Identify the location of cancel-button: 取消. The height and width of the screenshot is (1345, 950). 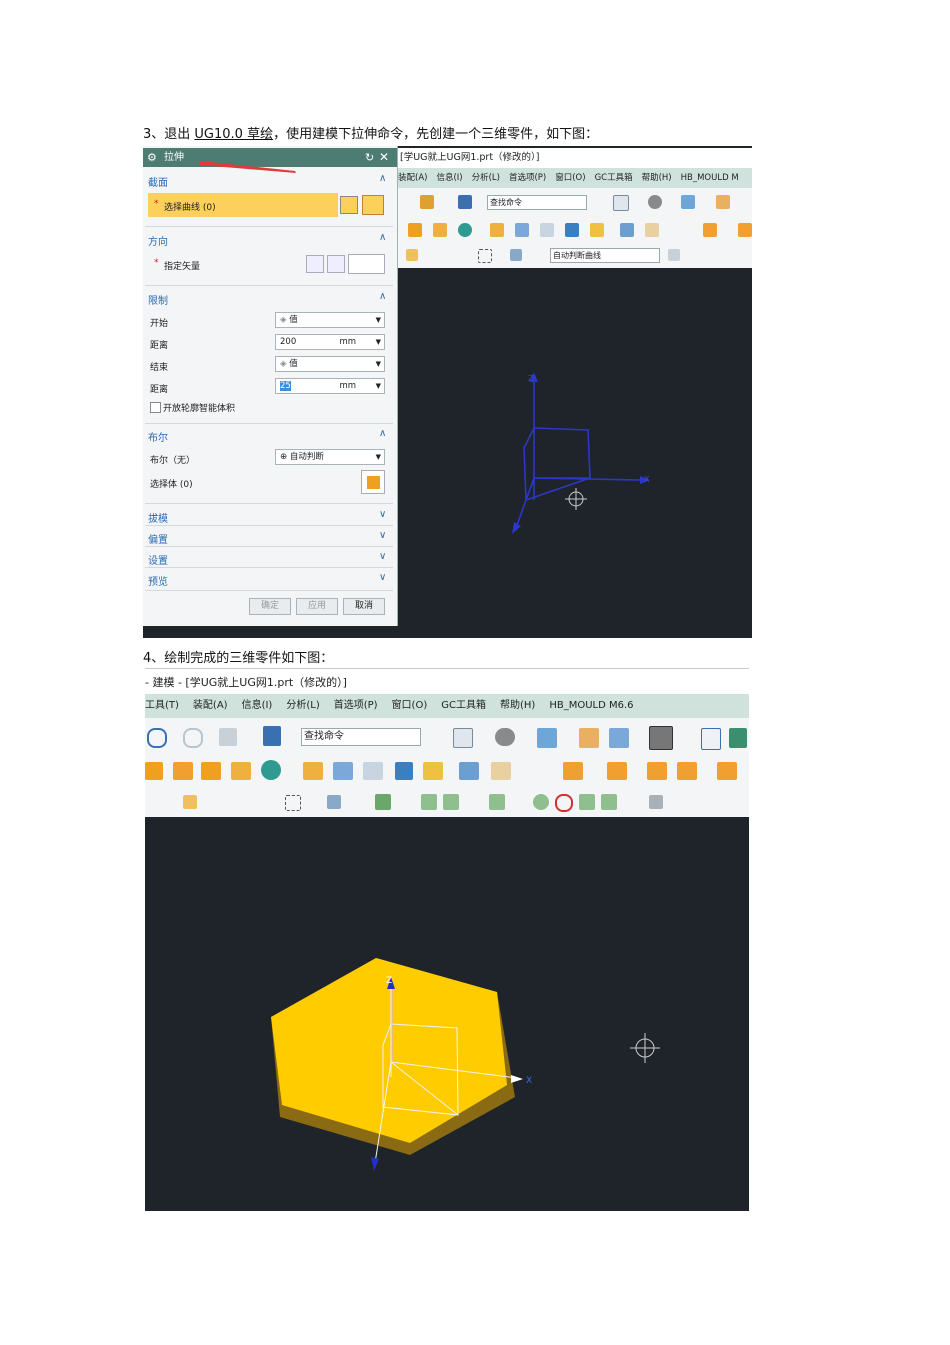
(364, 606).